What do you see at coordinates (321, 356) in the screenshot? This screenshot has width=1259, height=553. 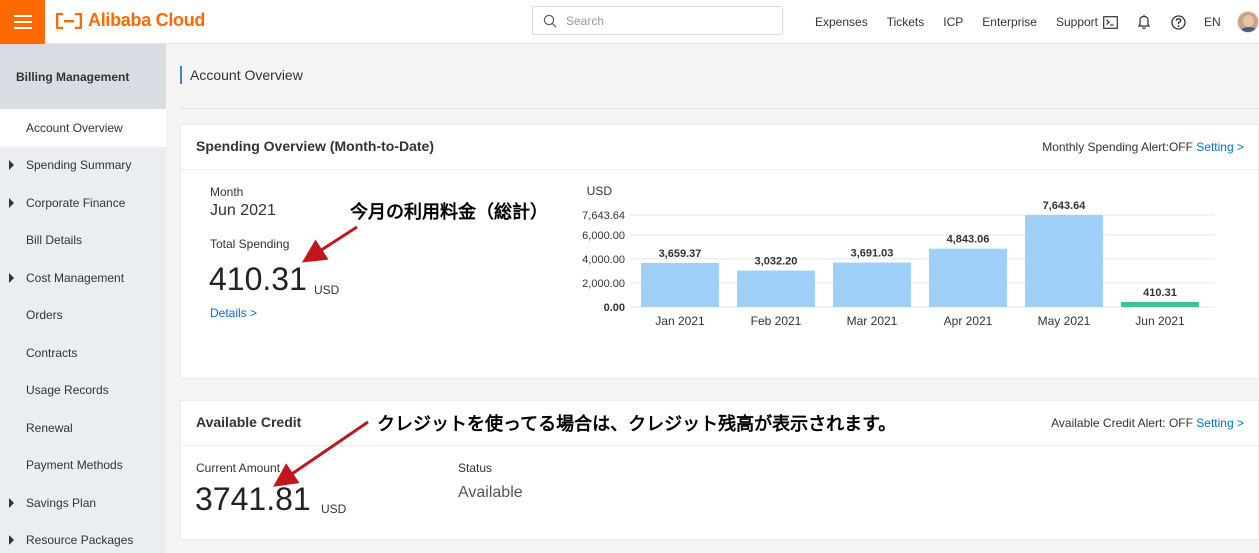 I see `annotation-arrows` at bounding box center [321, 356].